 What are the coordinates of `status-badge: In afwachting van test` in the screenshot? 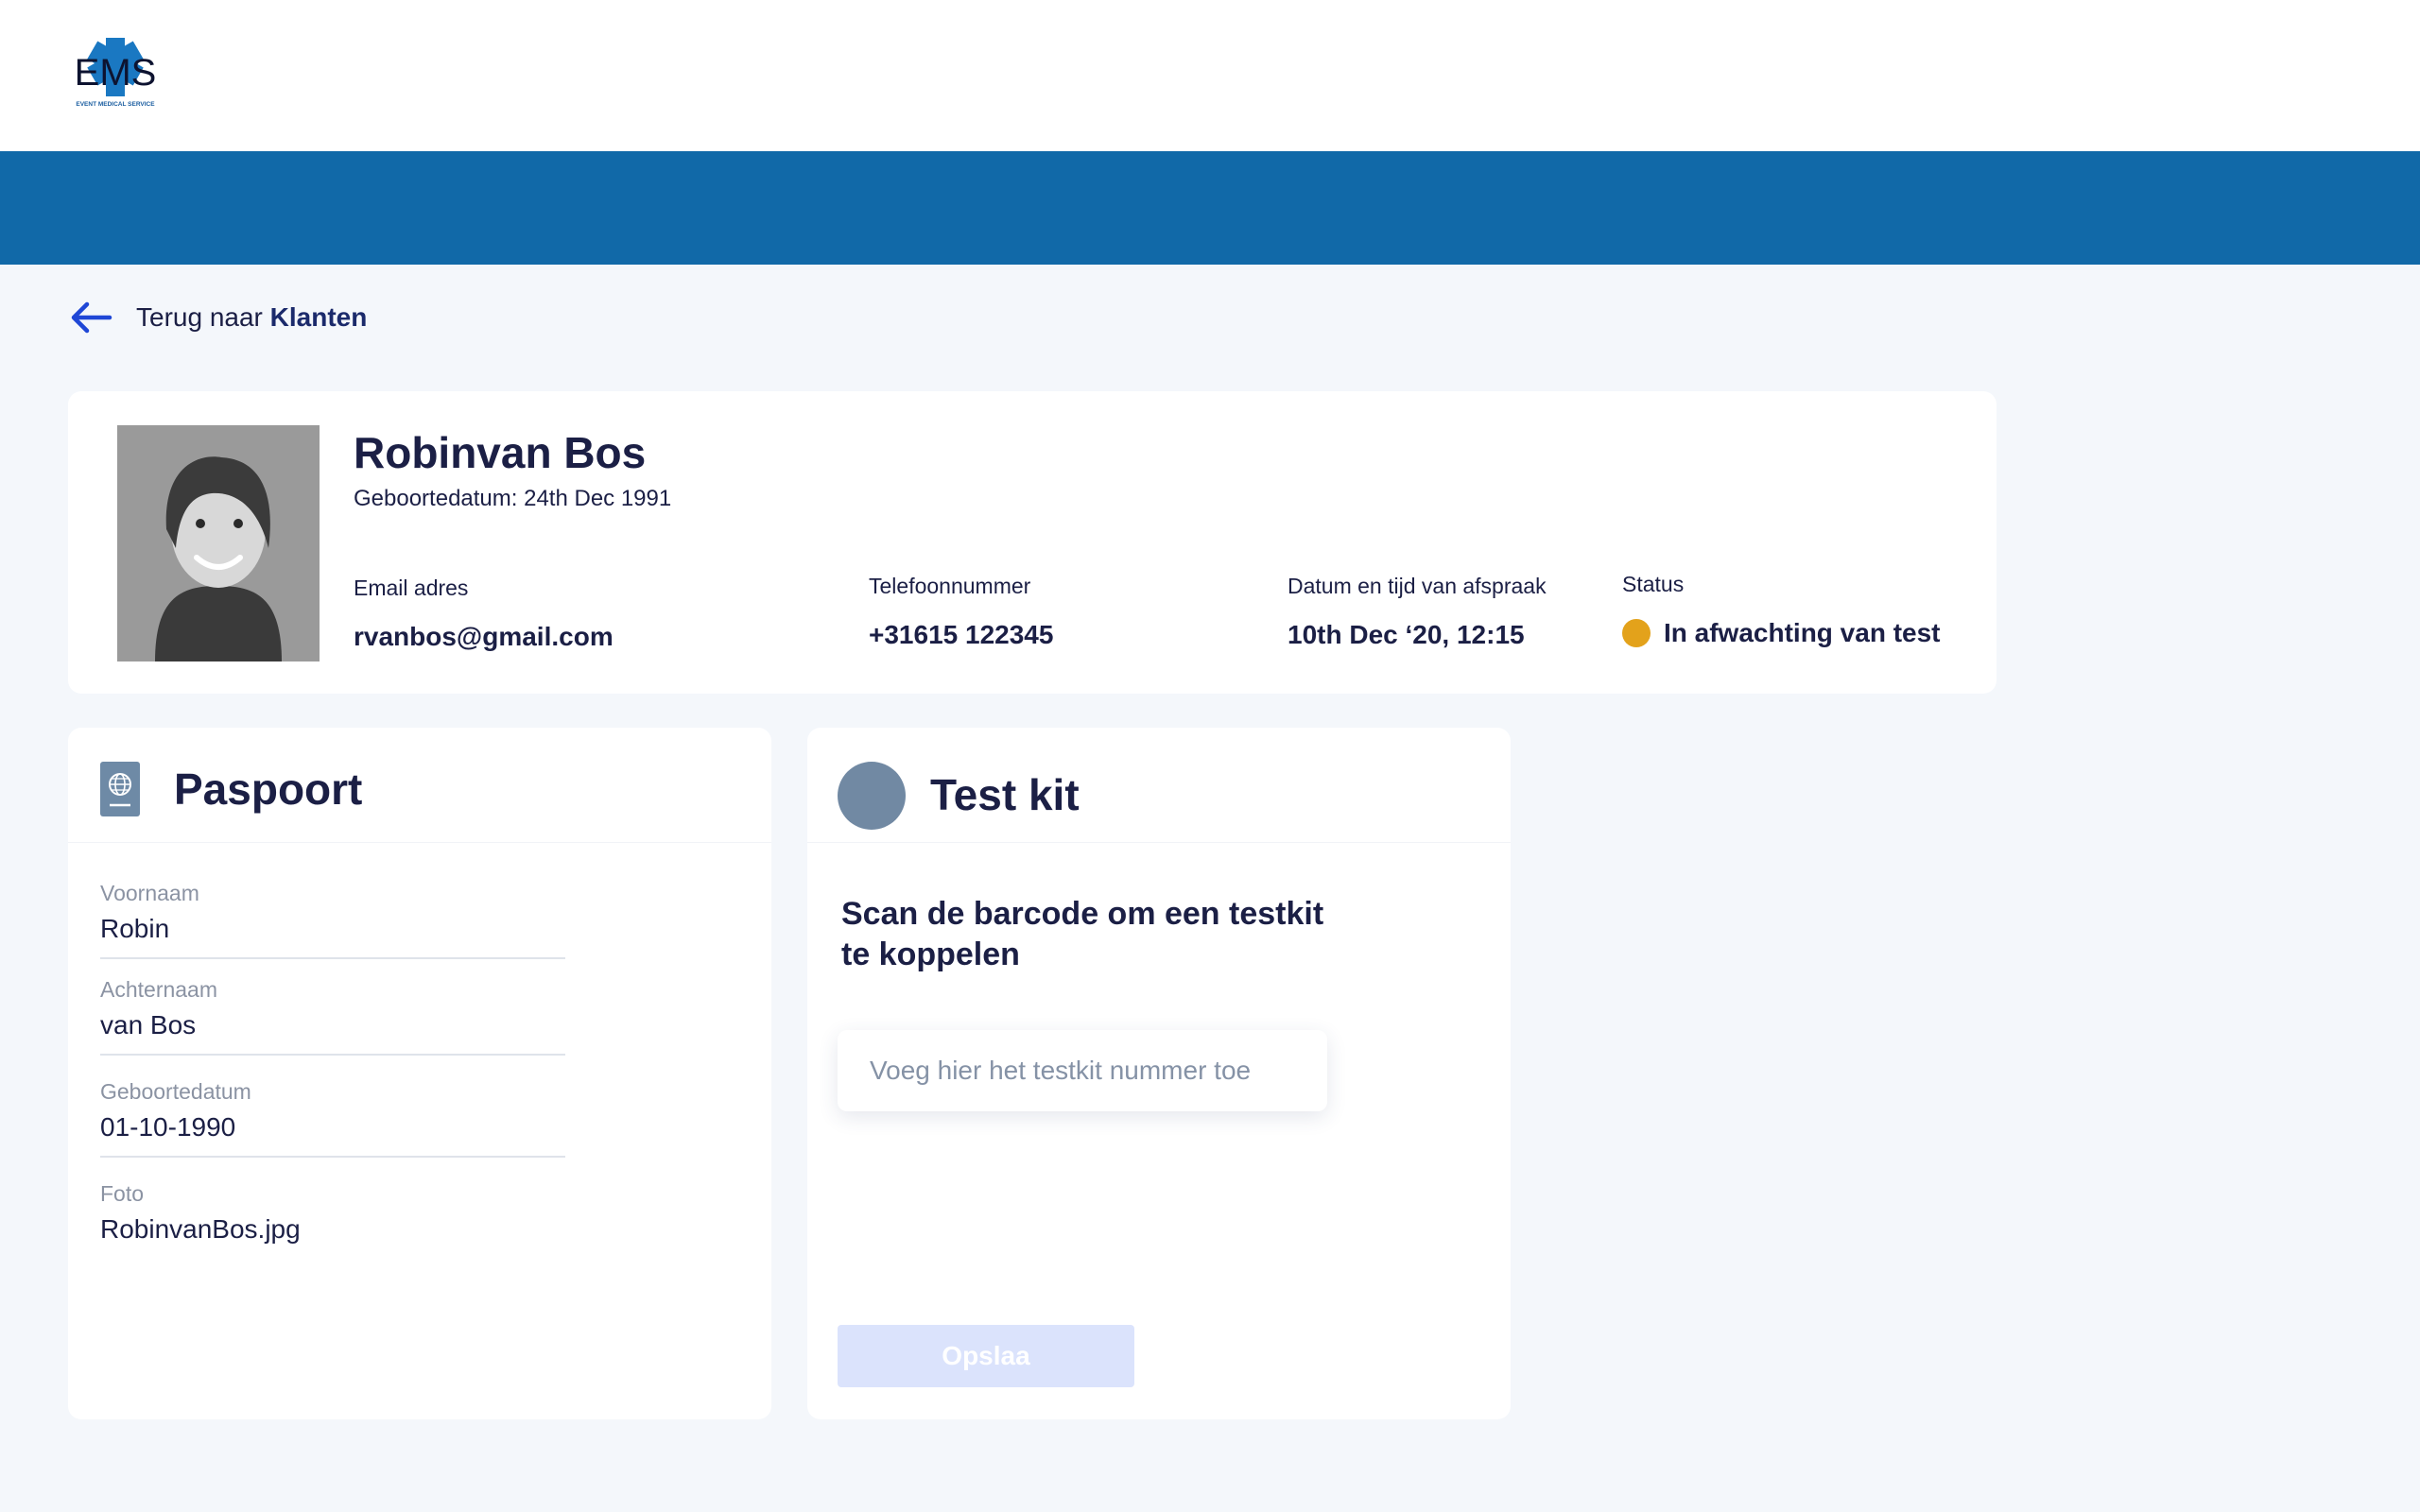 It's located at (1781, 633).